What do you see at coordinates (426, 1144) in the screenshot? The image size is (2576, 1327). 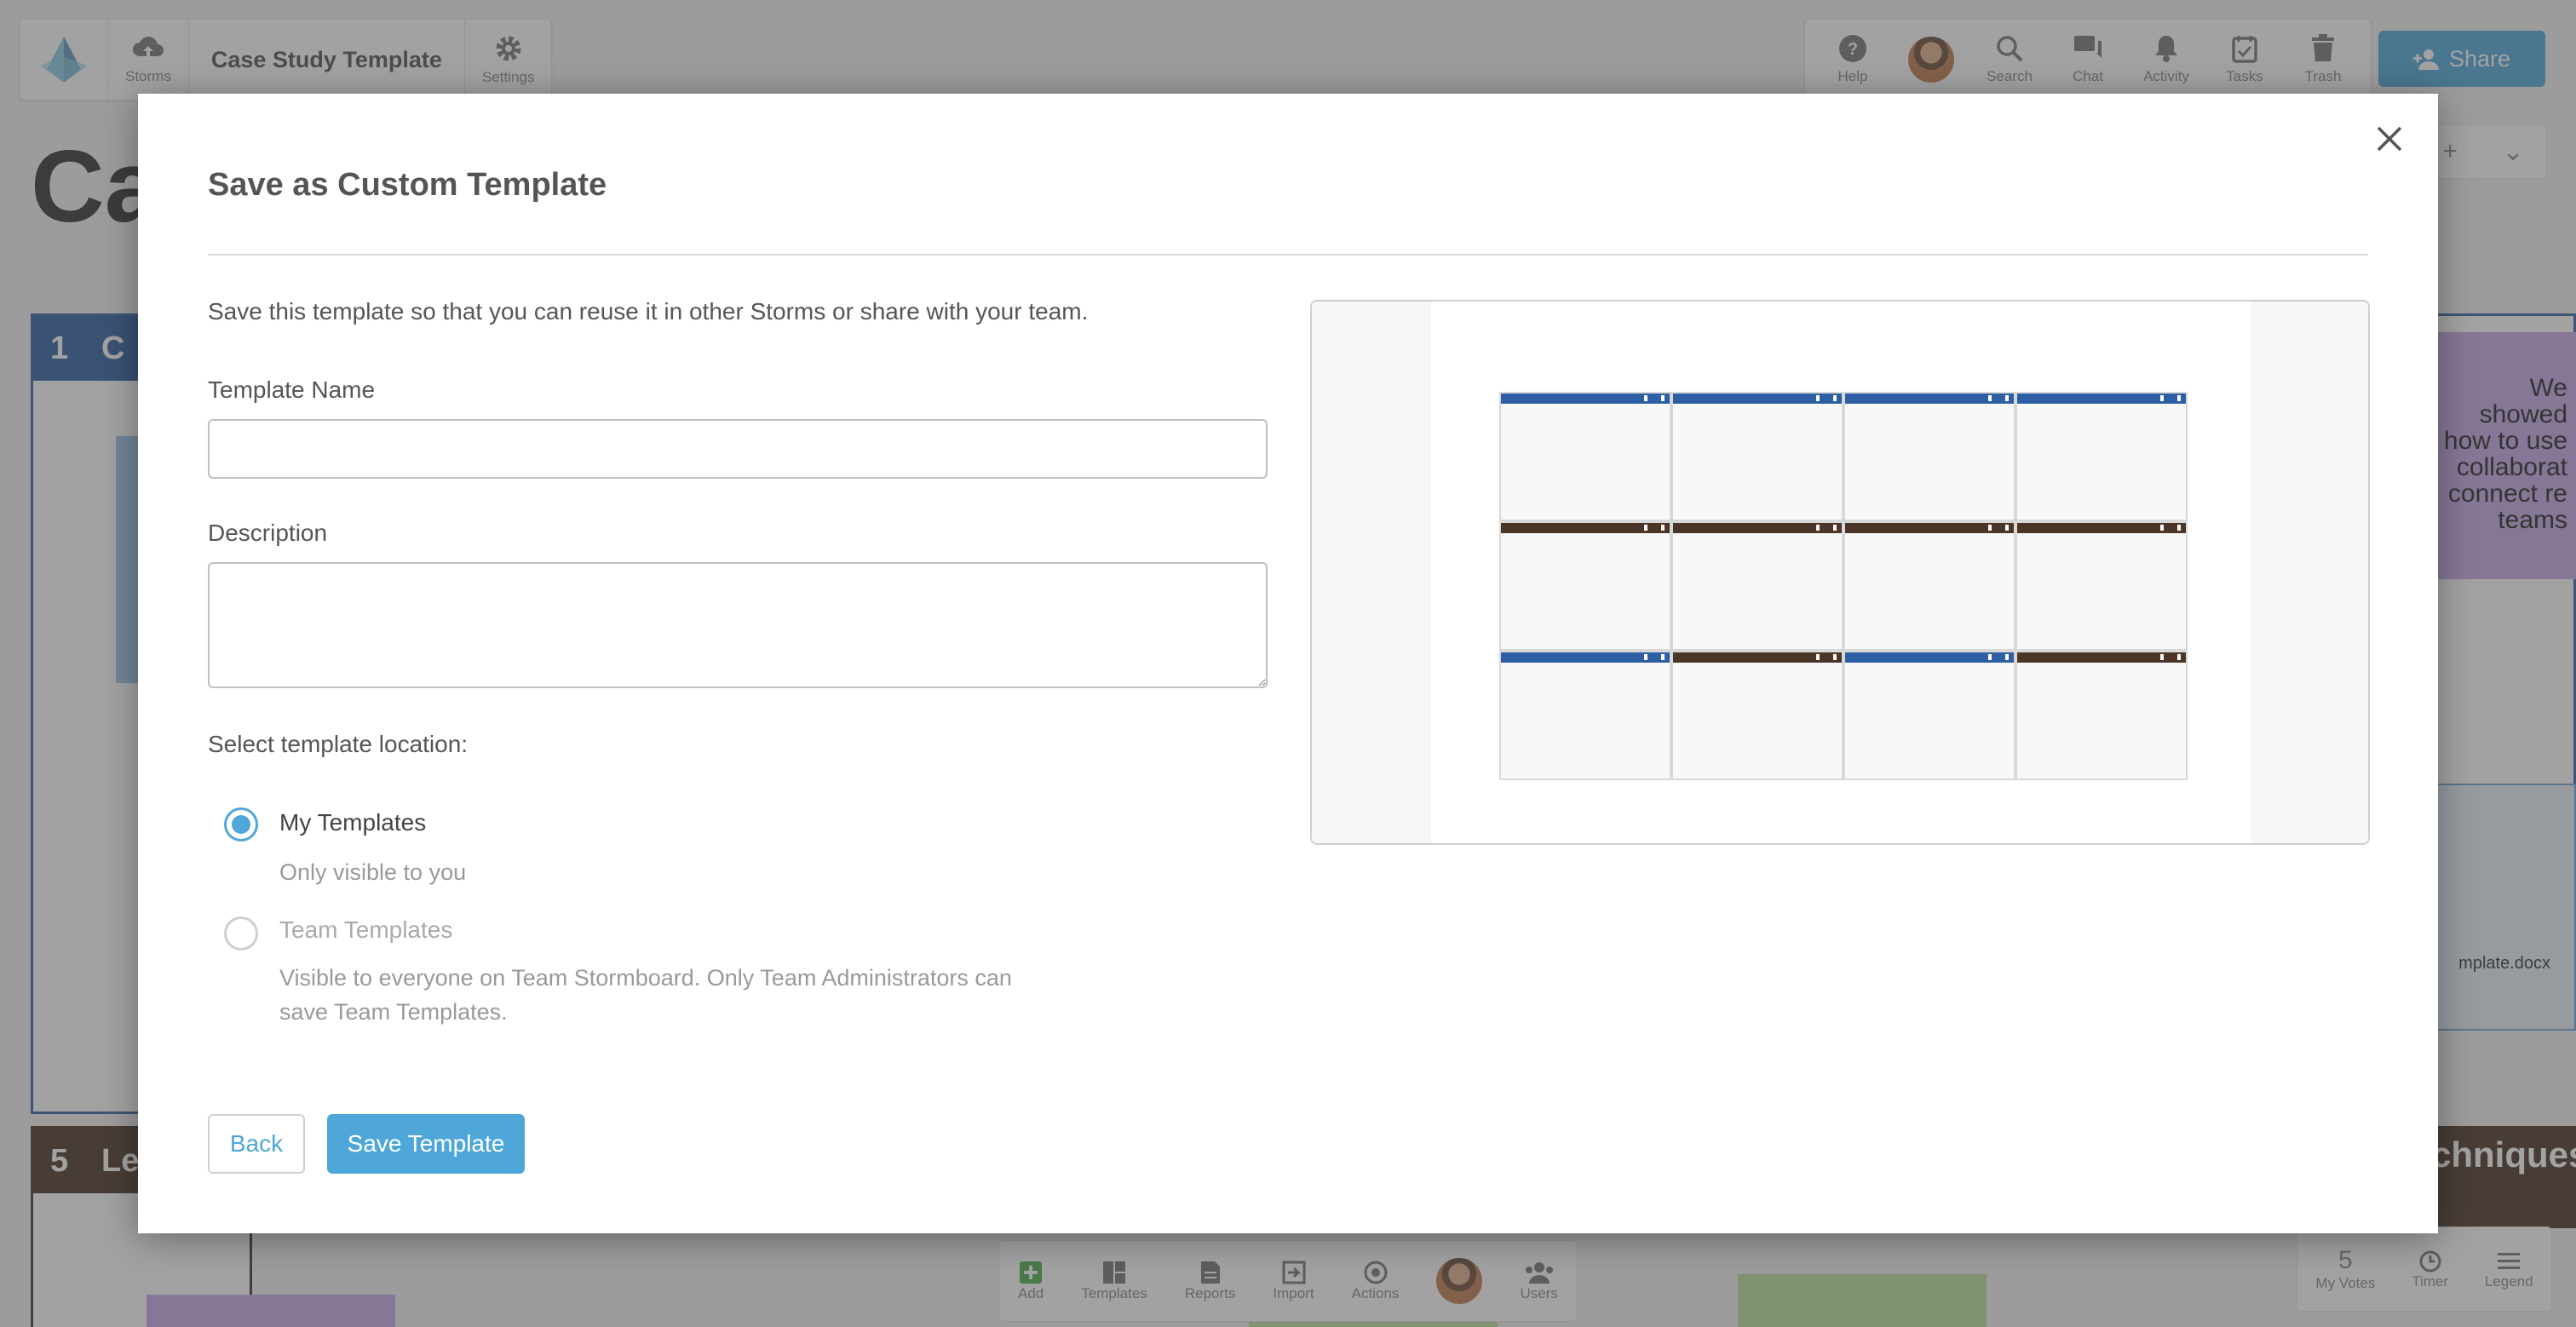 I see `save-template-button: Save Template` at bounding box center [426, 1144].